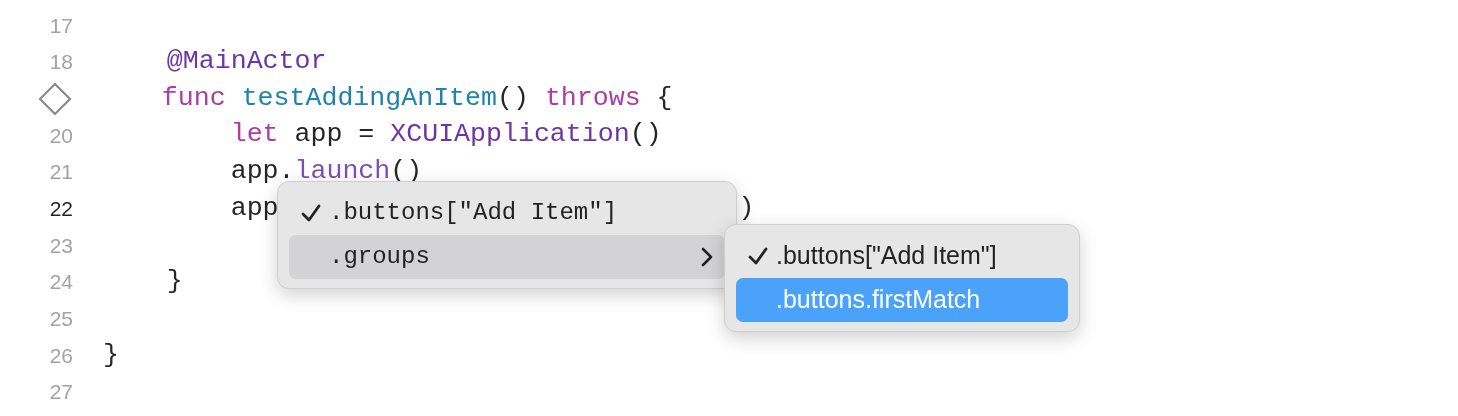 This screenshot has width=1458, height=416. What do you see at coordinates (445, 135) in the screenshot?
I see `code-line: let app = XCUIApplication()` at bounding box center [445, 135].